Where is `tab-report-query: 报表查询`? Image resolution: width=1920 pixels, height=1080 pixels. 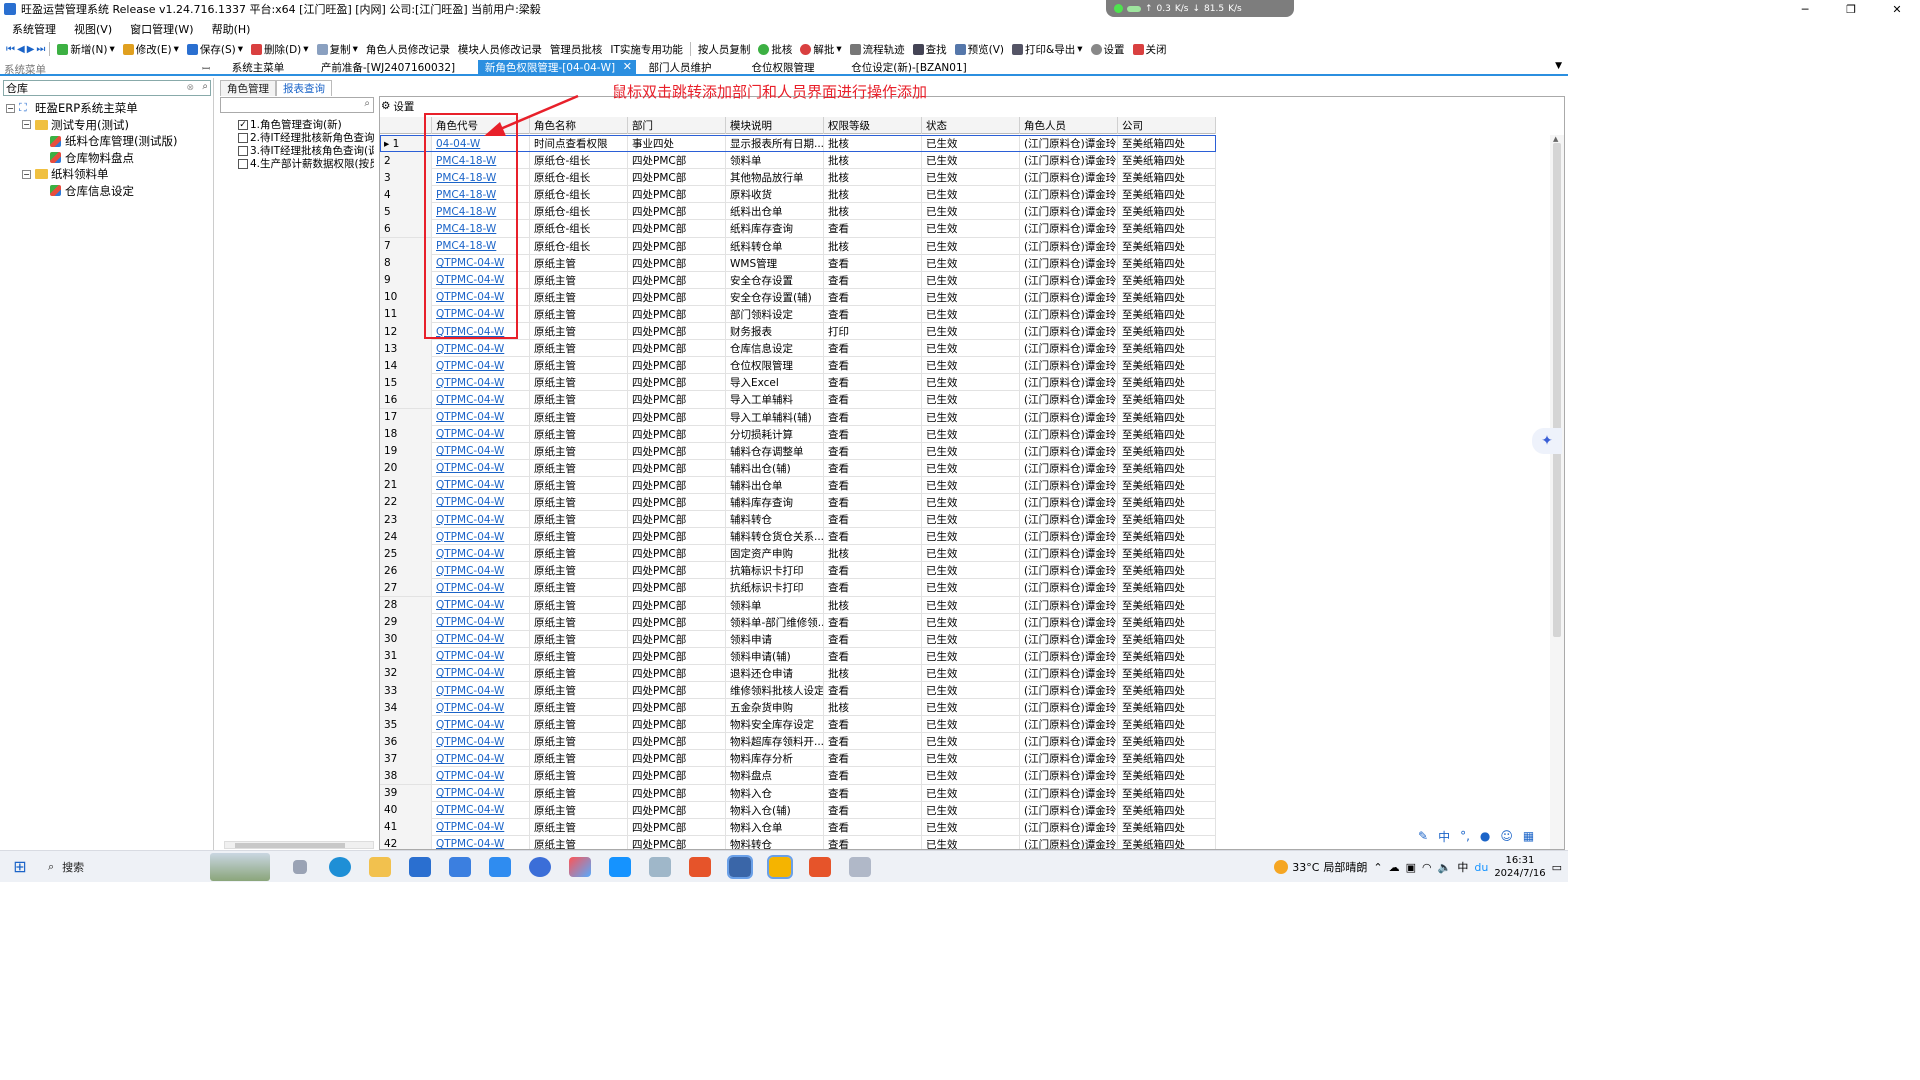 tab-report-query: 报表查询 is located at coordinates (304, 88).